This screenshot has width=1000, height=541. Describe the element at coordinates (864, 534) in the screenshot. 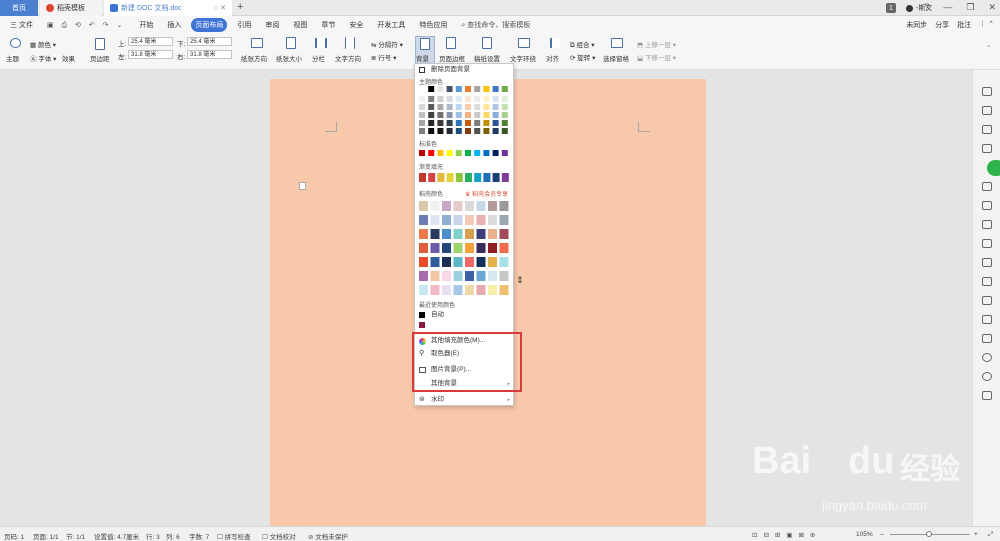

I see `zoom-level: 105%` at that location.